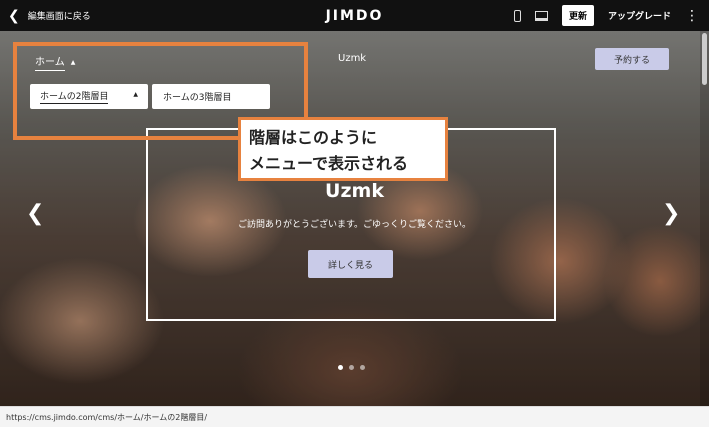 The image size is (709, 427). Describe the element at coordinates (197, 98) in the screenshot. I see `nav-subitem-level3-label: ホームの3階層目` at that location.